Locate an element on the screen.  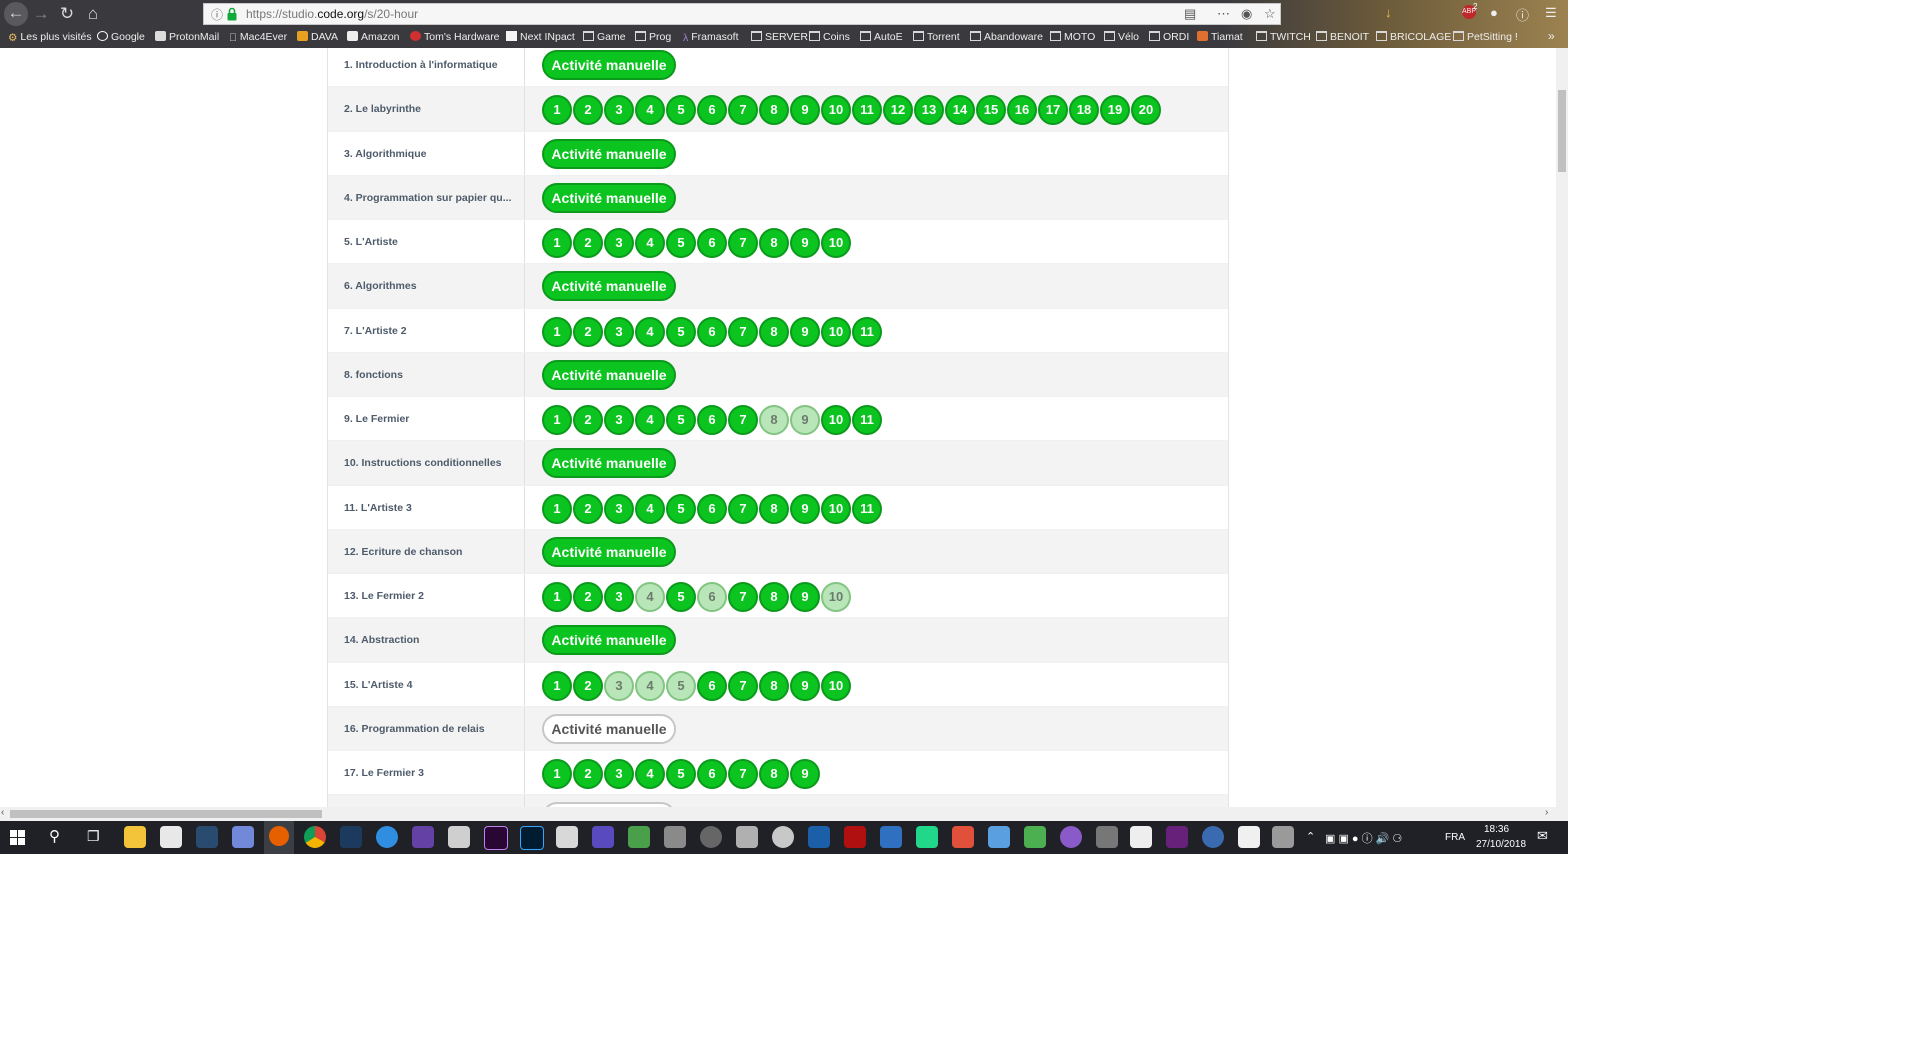
level-bubble-attempted: 6 is located at coordinates (712, 597).